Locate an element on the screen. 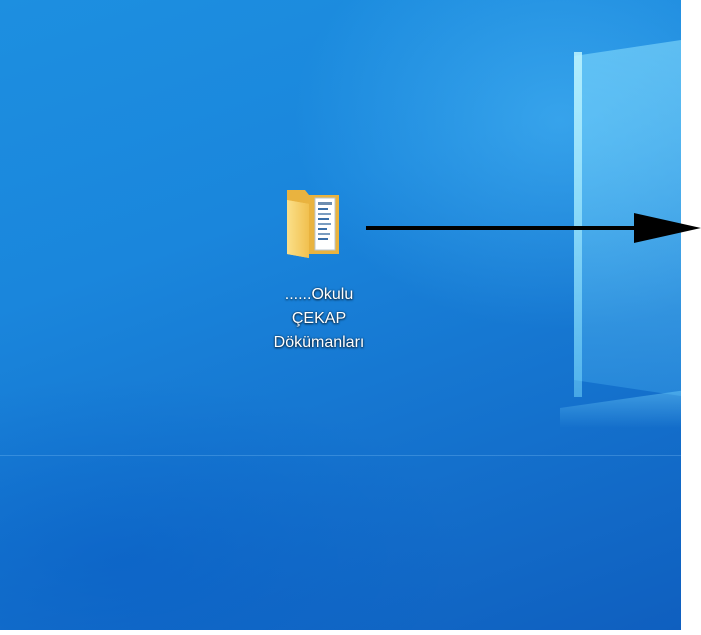 The image size is (701, 635). folder-label-line-3: Dökümanları is located at coordinates (319, 342).